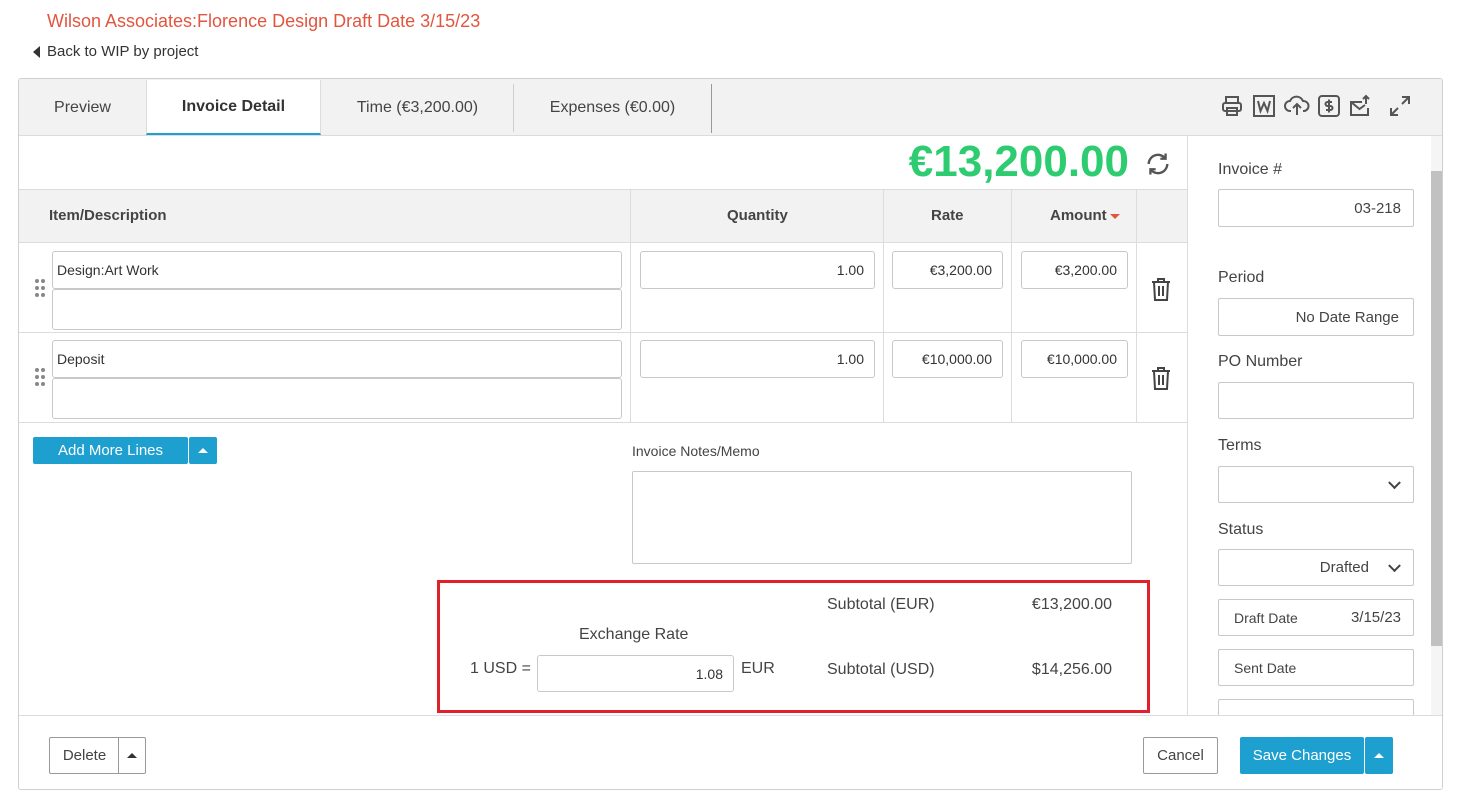  What do you see at coordinates (1316, 400) in the screenshot?
I see `po-number-input` at bounding box center [1316, 400].